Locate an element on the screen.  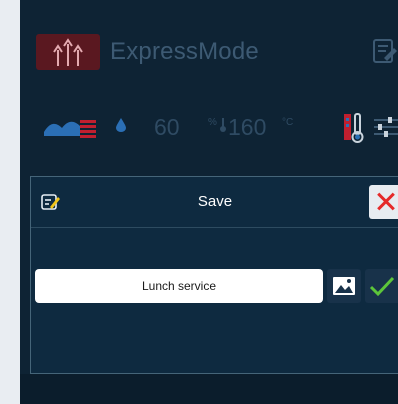
edit-list-icon is located at coordinates (385, 51).